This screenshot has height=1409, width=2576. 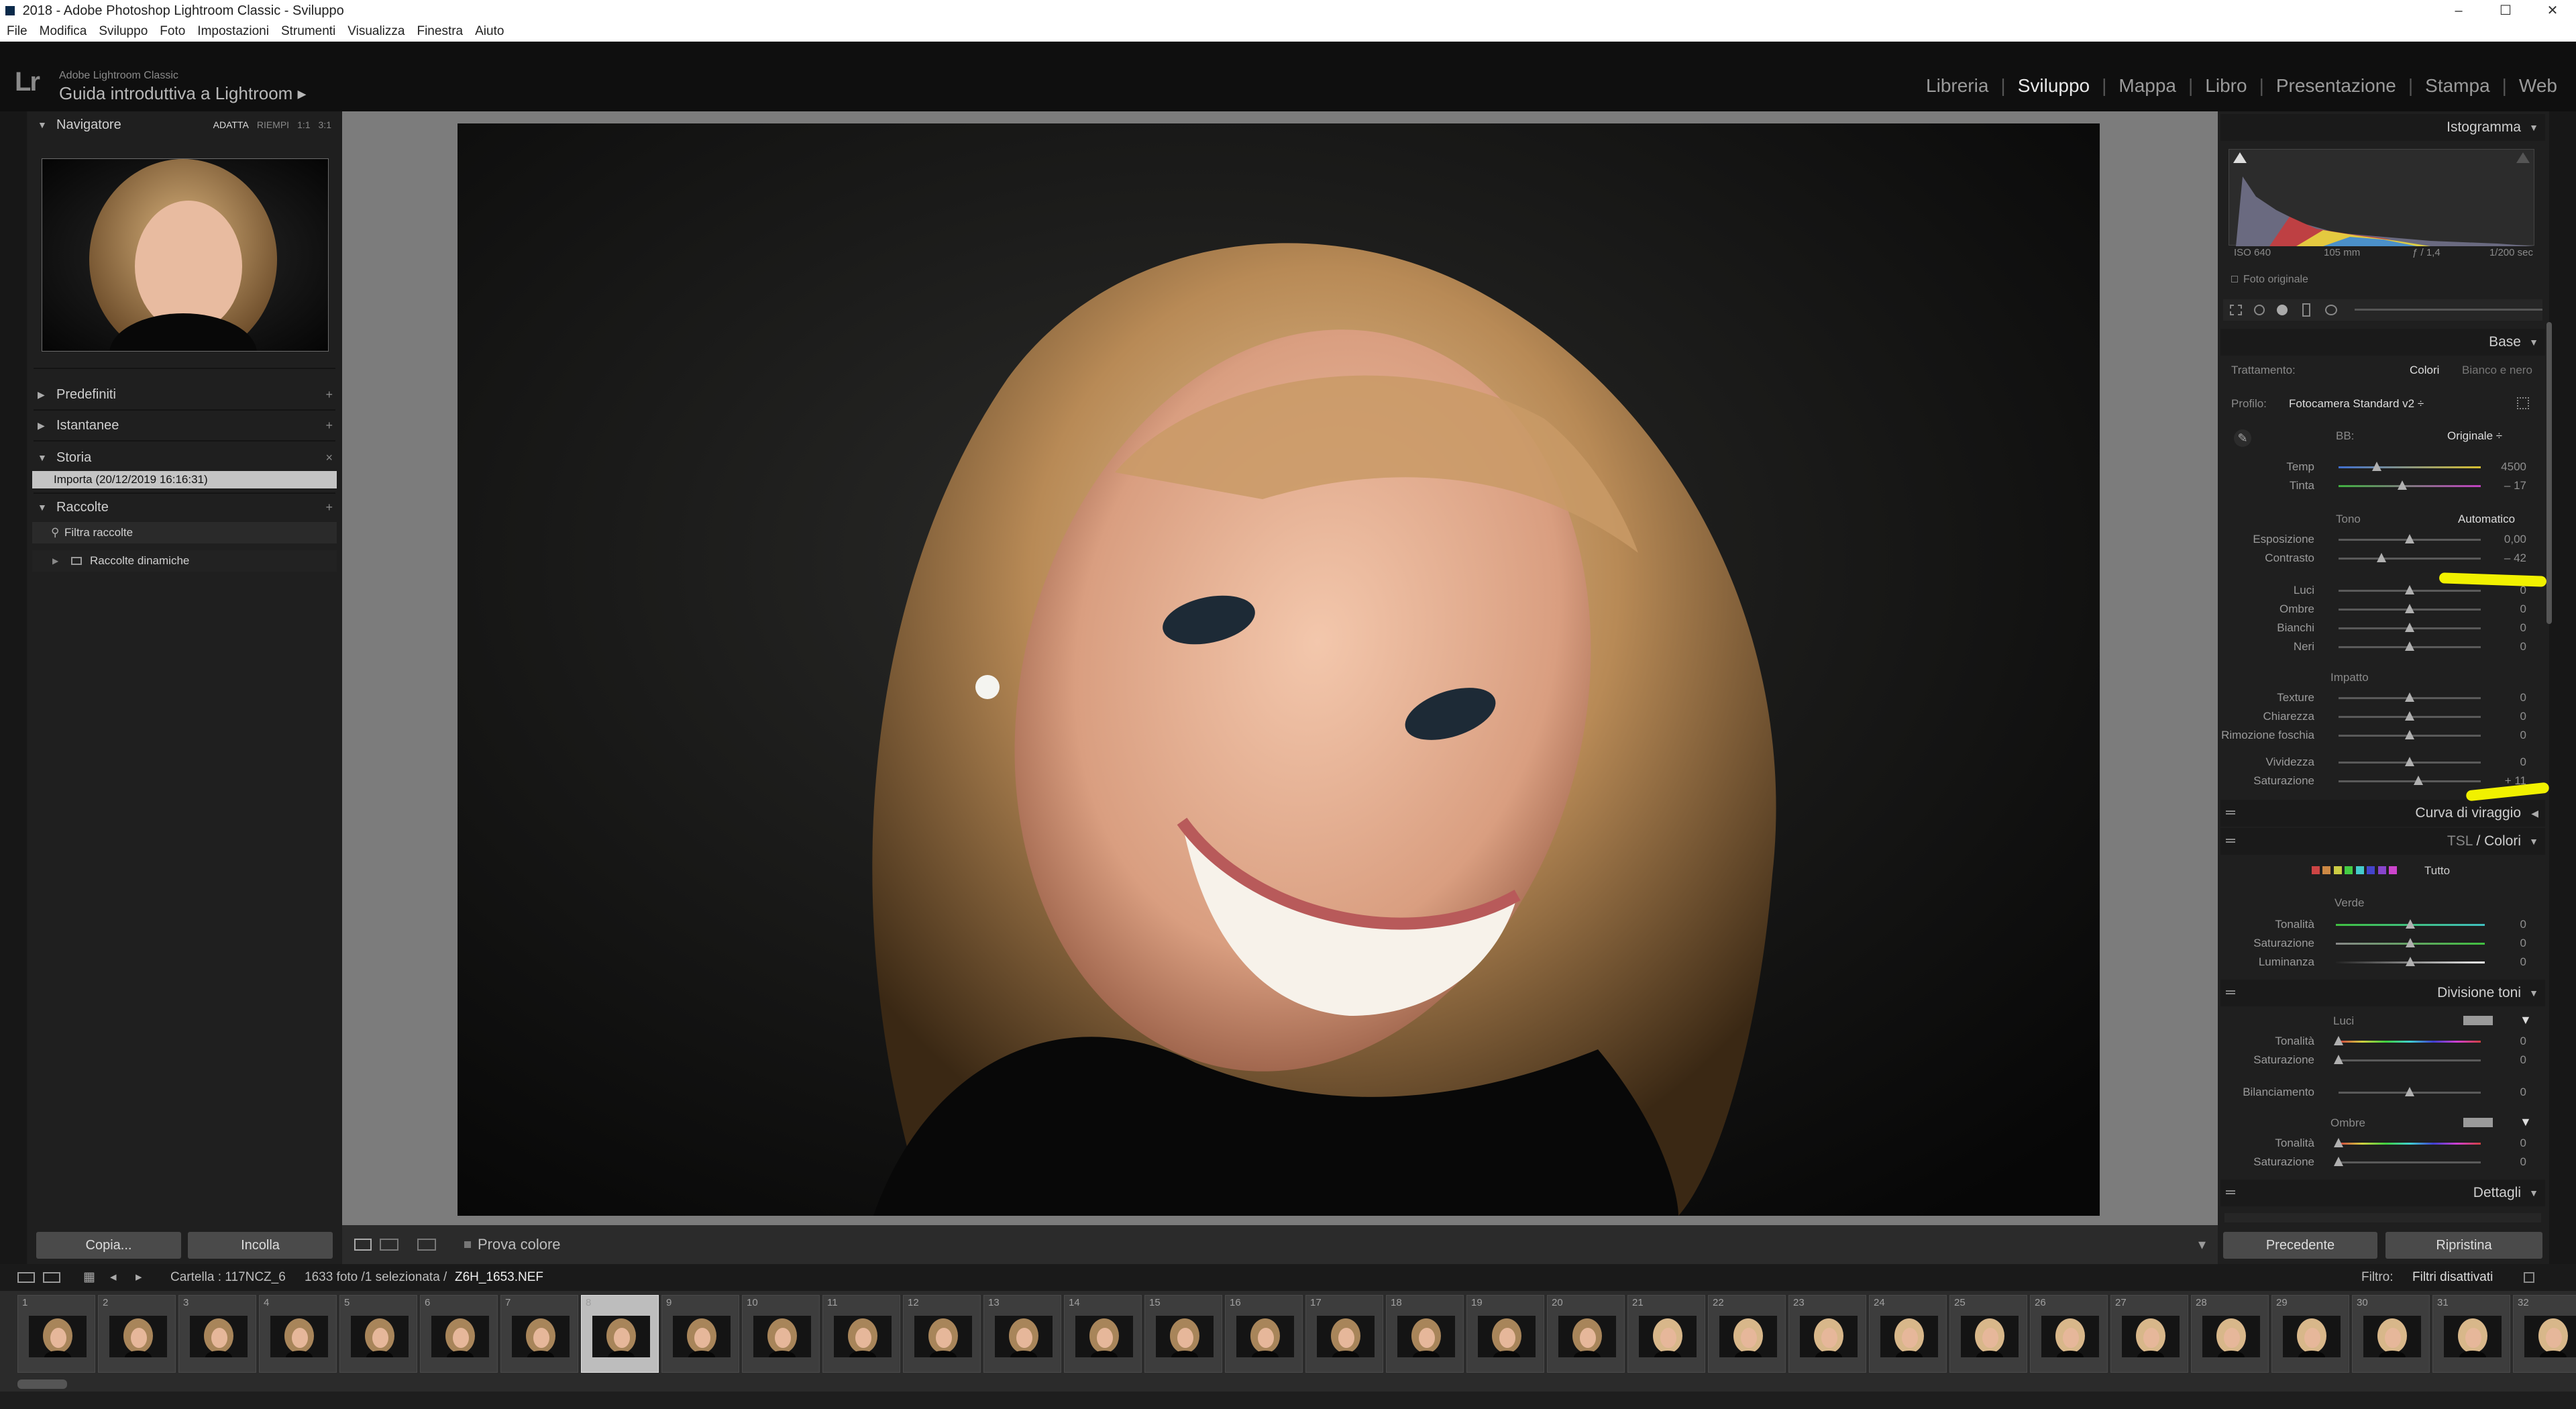 What do you see at coordinates (172, 31) in the screenshot?
I see `menu-foto: Foto` at bounding box center [172, 31].